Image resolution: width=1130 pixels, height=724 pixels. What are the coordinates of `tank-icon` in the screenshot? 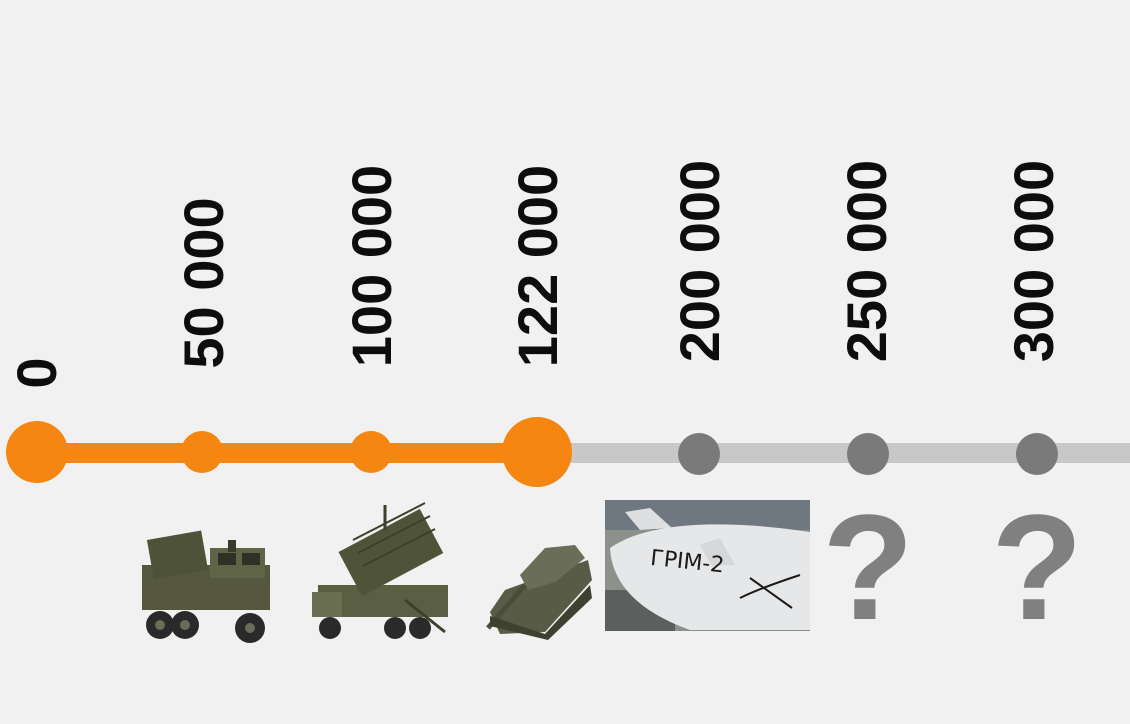 It's located at (539, 592).